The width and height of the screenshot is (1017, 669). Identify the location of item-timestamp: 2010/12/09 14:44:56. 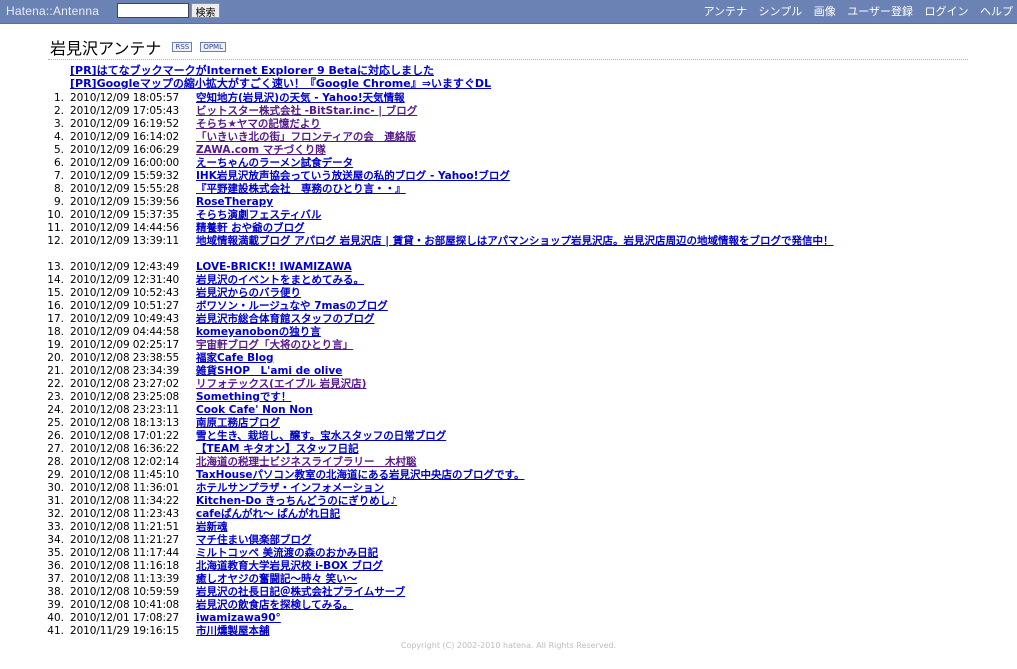
(125, 228).